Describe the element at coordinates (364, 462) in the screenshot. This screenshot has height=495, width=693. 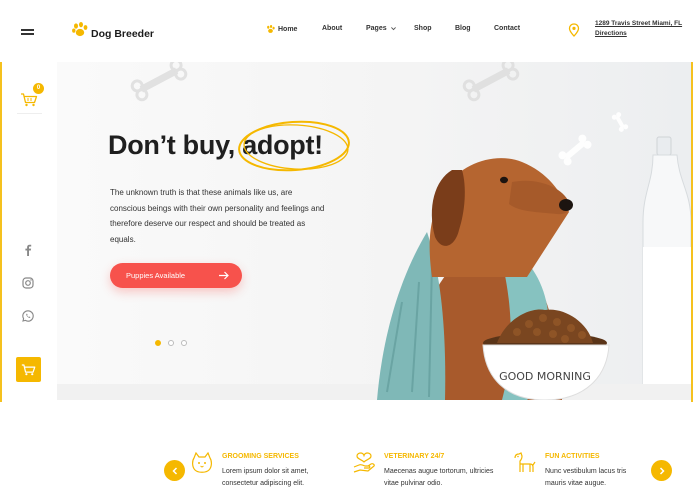
I see `hand-heart-icon` at that location.